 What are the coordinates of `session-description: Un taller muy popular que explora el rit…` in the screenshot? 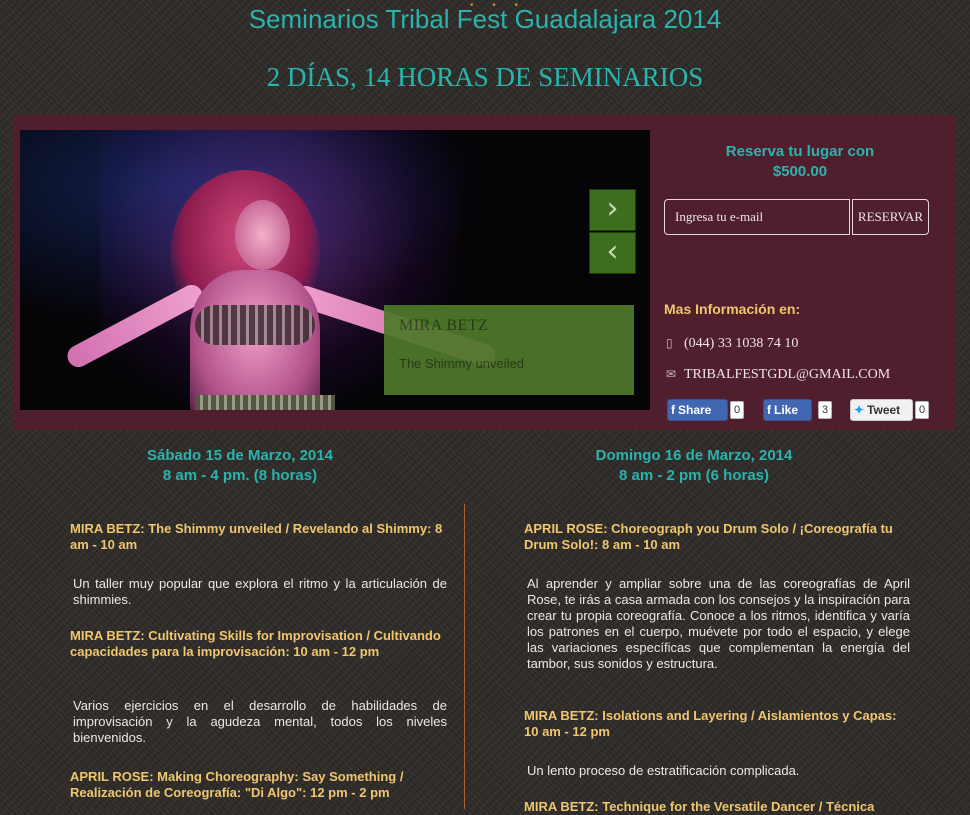 It's located at (260, 591).